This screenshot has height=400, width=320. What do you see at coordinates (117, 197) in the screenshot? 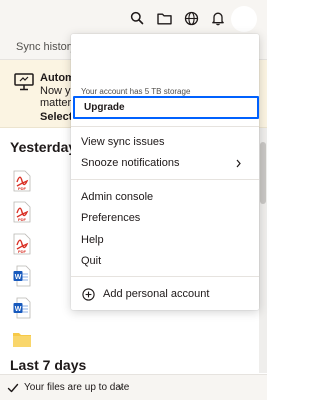
I see `menu-item-admin-console: Admin console` at bounding box center [117, 197].